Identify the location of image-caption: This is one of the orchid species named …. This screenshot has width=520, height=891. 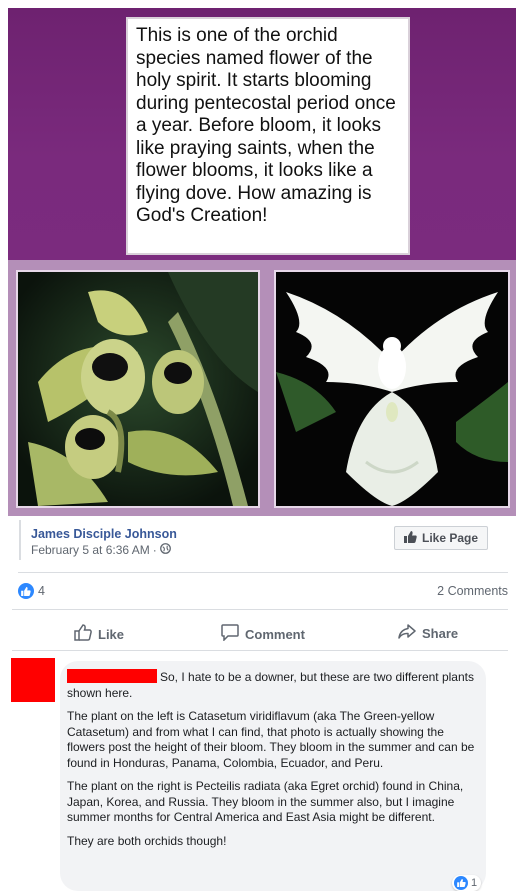
(268, 136).